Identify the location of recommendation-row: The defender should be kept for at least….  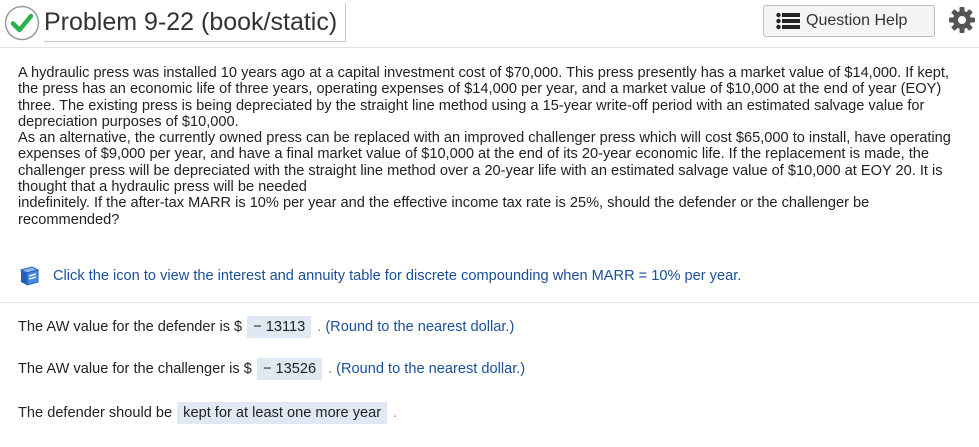
(207, 413).